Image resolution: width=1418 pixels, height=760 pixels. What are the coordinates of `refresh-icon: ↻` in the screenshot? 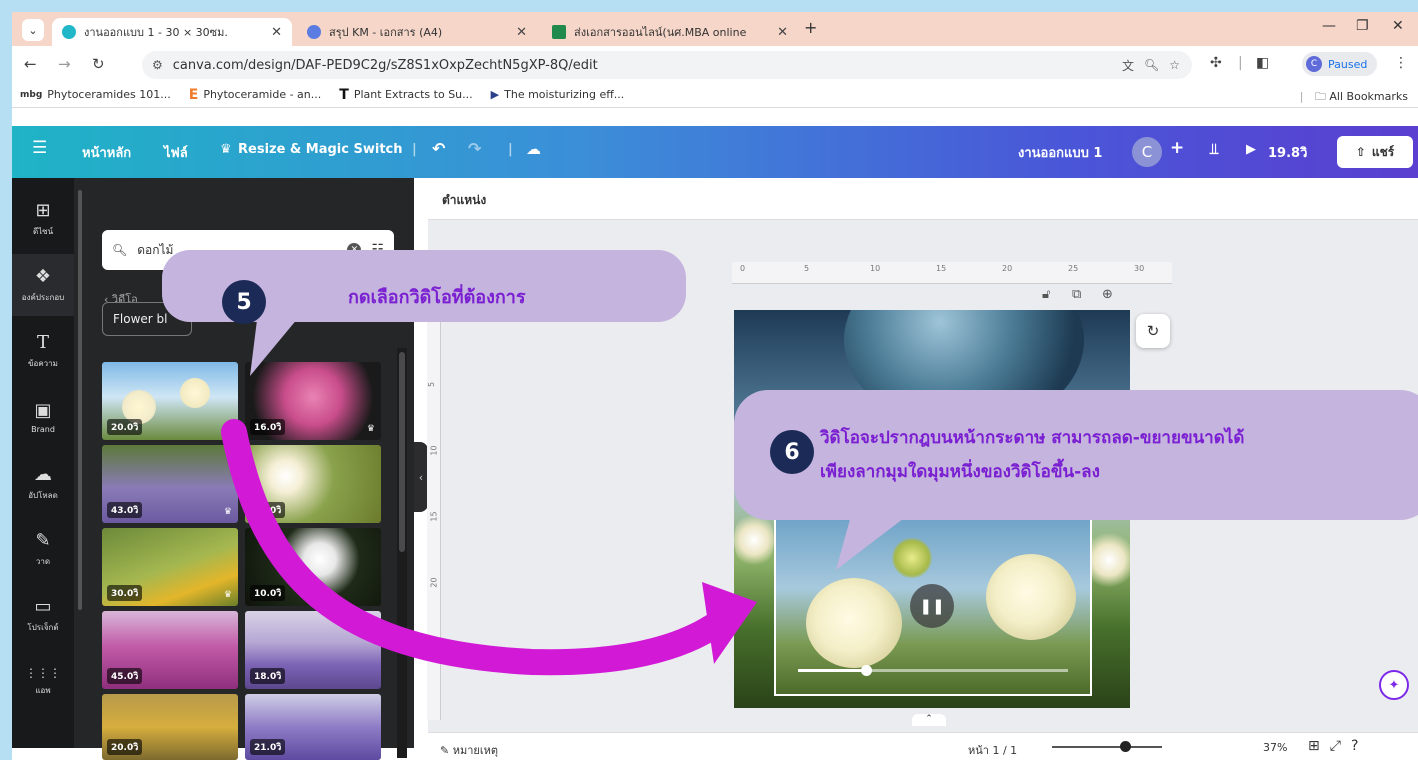 It's located at (1153, 331).